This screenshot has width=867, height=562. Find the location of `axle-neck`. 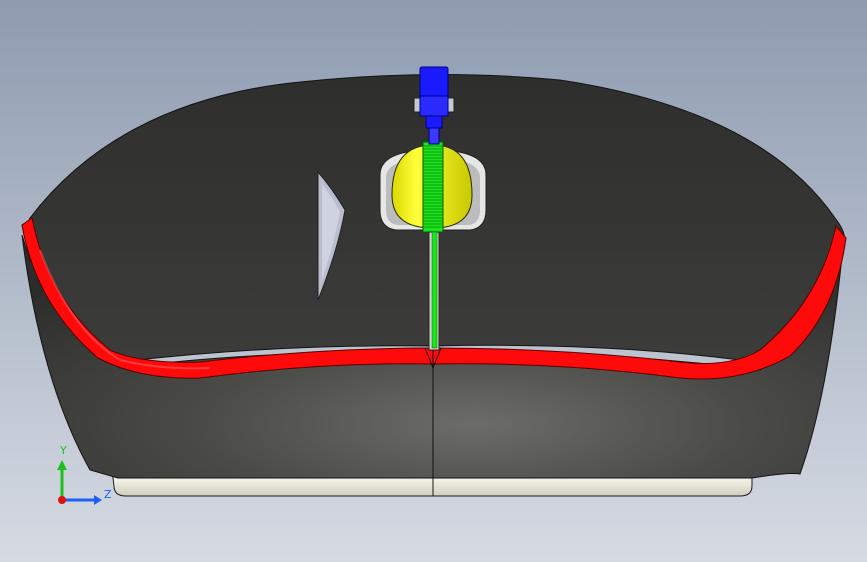

axle-neck is located at coordinates (434, 122).